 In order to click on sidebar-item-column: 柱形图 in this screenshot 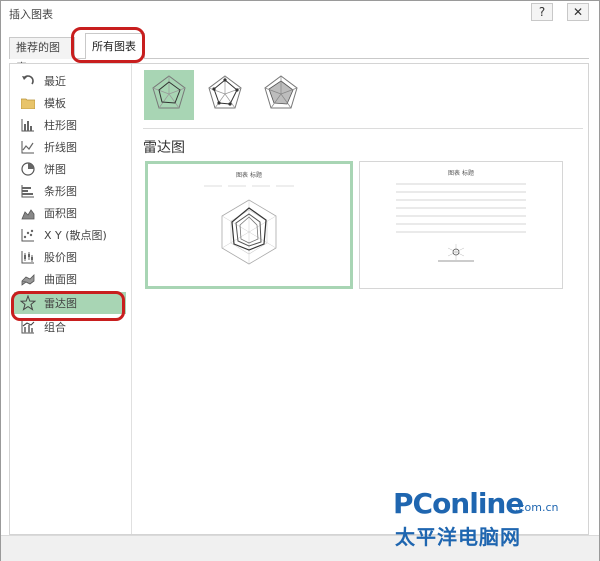, I will do `click(70, 125)`.